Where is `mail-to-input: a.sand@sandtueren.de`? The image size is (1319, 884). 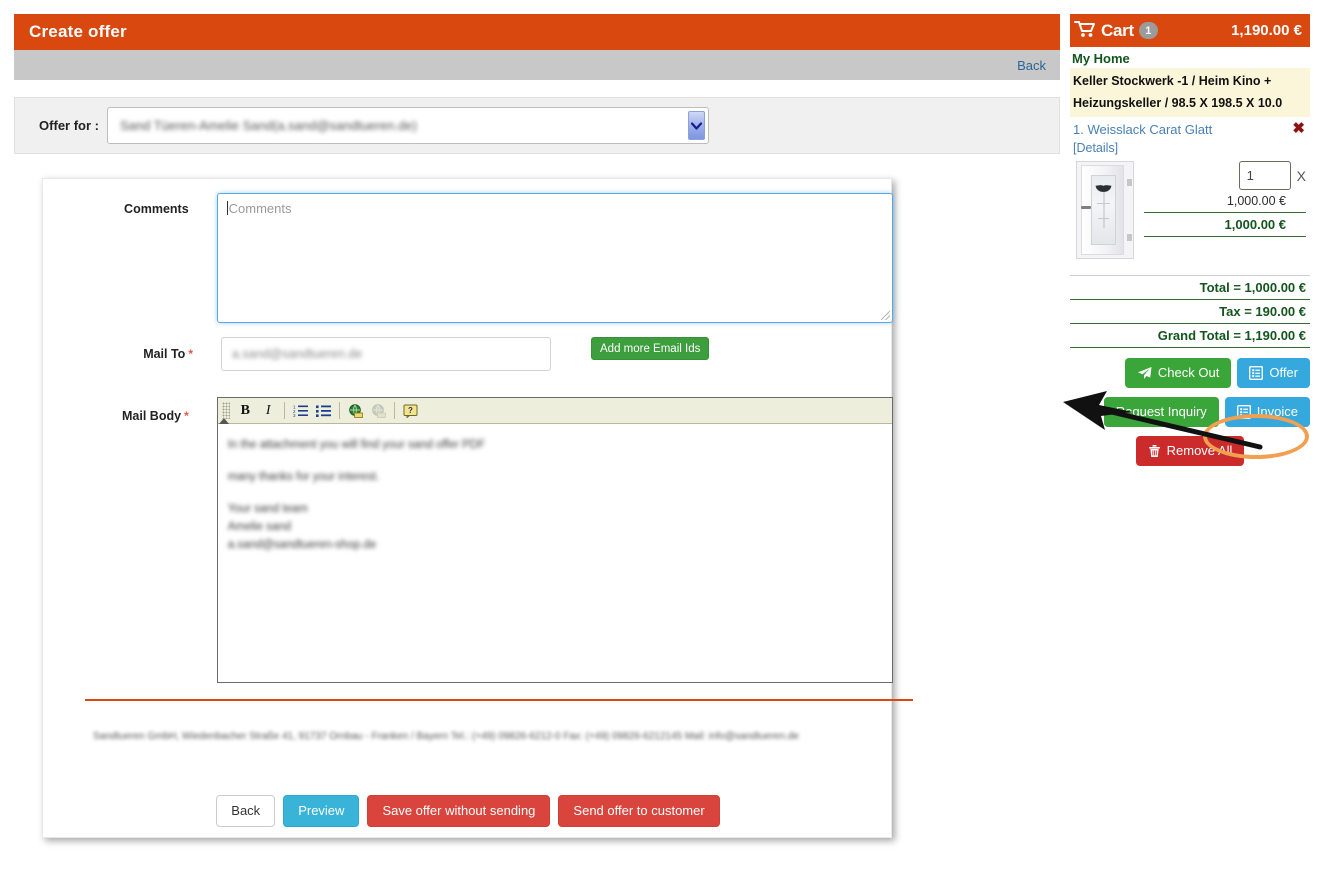 mail-to-input: a.sand@sandtueren.de is located at coordinates (386, 354).